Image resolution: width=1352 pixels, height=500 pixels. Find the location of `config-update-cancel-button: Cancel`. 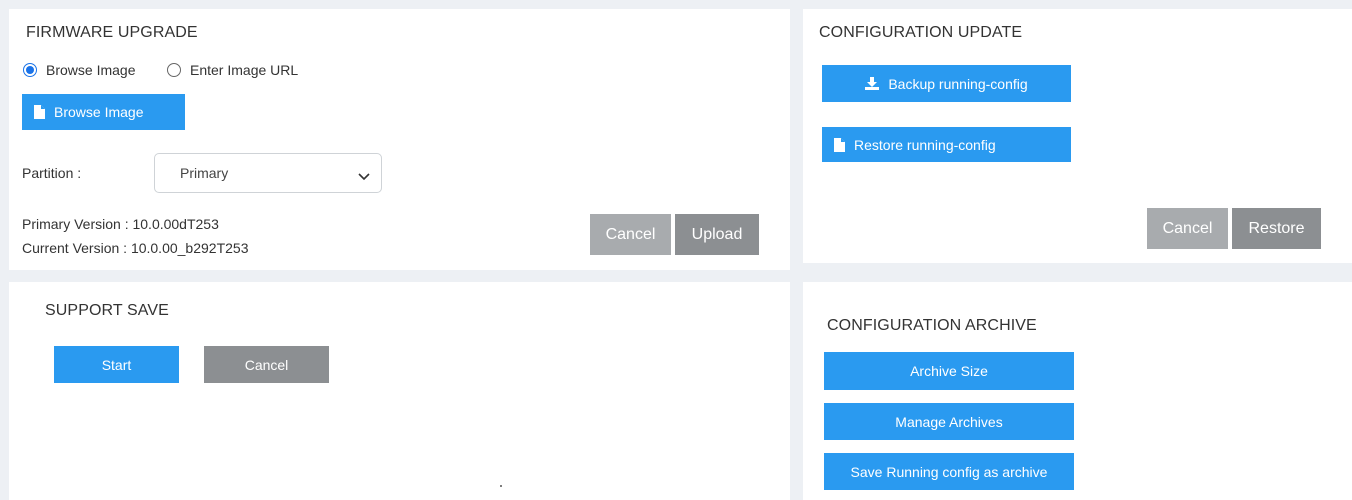

config-update-cancel-button: Cancel is located at coordinates (1187, 228).